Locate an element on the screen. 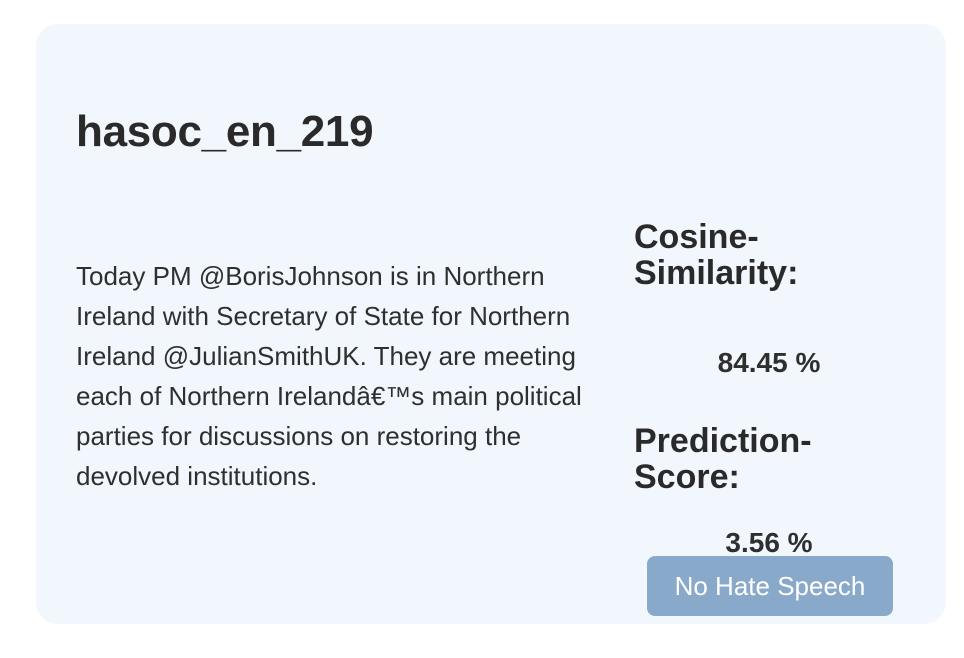  prediction-score-value: 3.56 % is located at coordinates (769, 542).